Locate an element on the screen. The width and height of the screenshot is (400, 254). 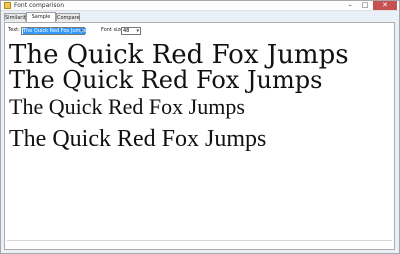
divider is located at coordinates (199, 240).